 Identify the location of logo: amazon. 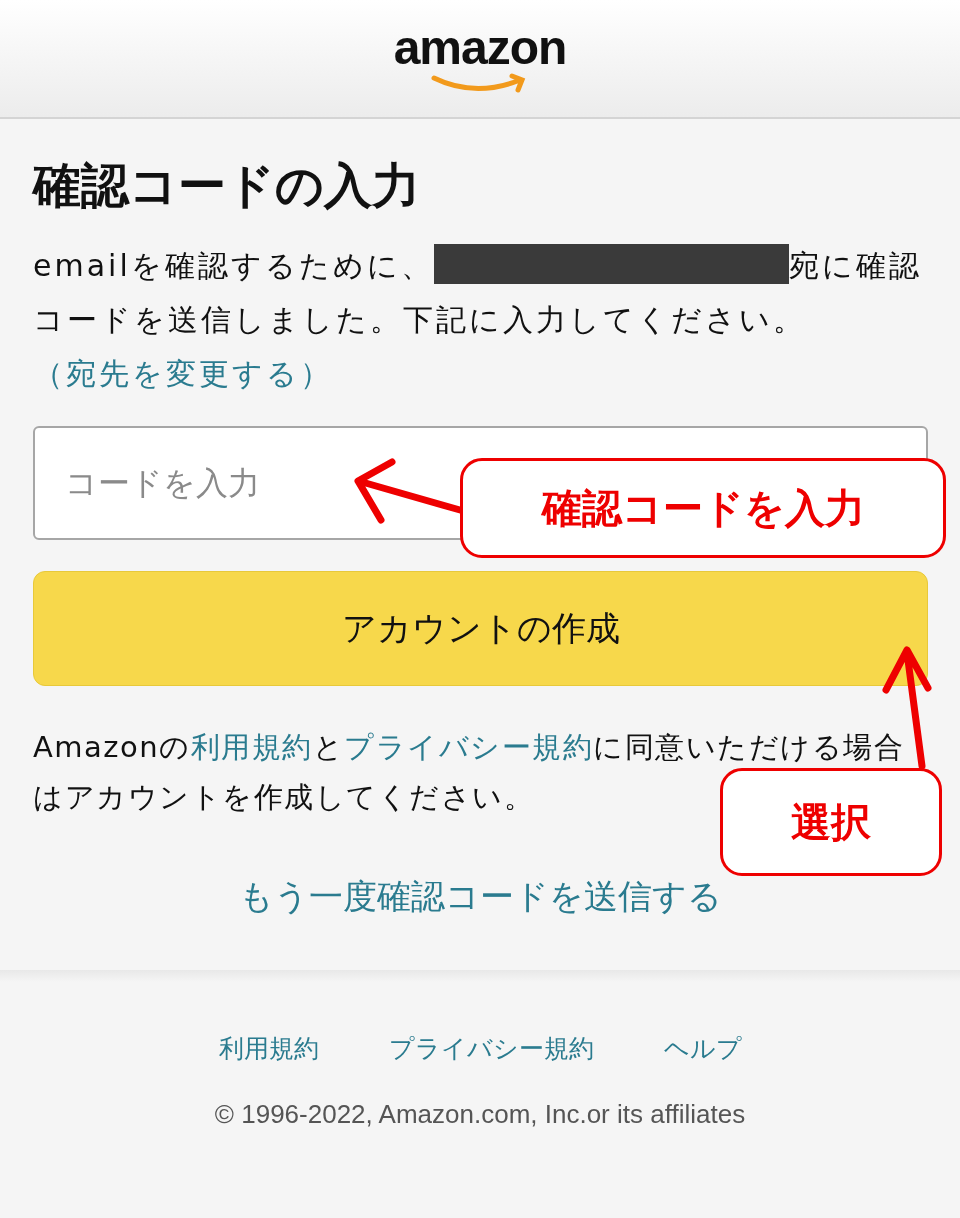
(480, 48).